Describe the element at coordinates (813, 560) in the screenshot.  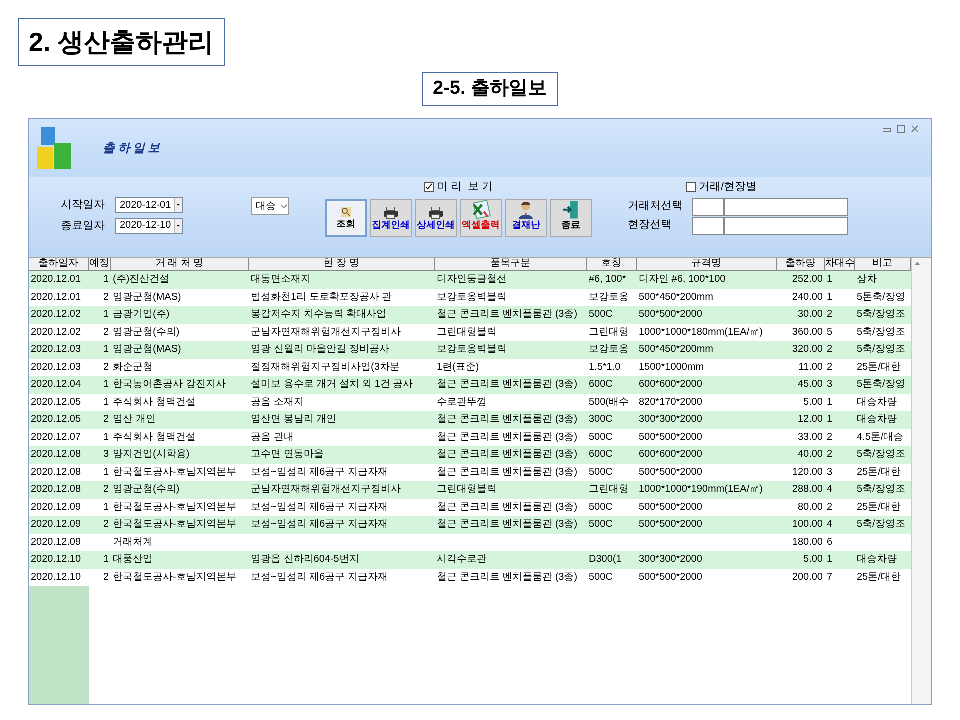
I see `table-cell: 5.00` at that location.